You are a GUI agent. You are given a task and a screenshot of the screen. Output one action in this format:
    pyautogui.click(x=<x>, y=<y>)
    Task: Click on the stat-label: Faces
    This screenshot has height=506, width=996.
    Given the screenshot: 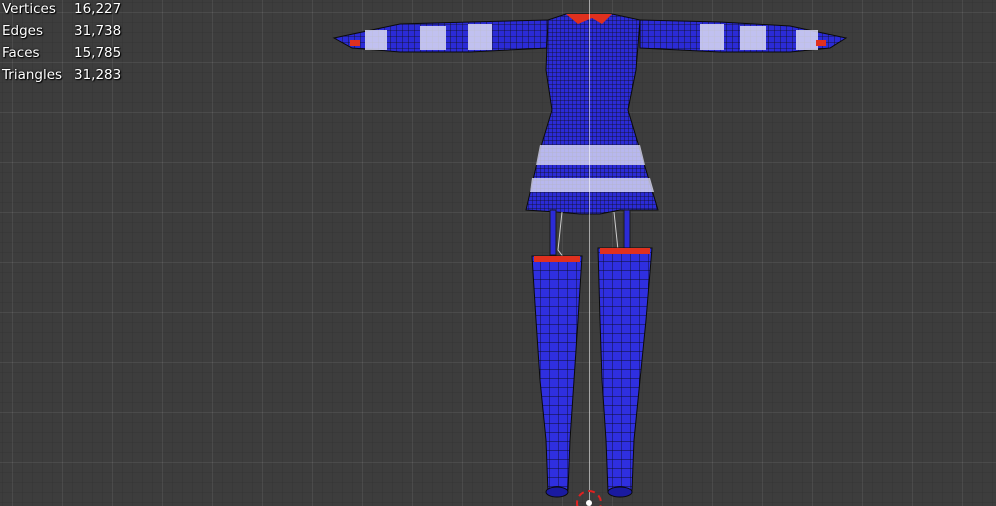 What is the action you would take?
    pyautogui.click(x=21, y=53)
    